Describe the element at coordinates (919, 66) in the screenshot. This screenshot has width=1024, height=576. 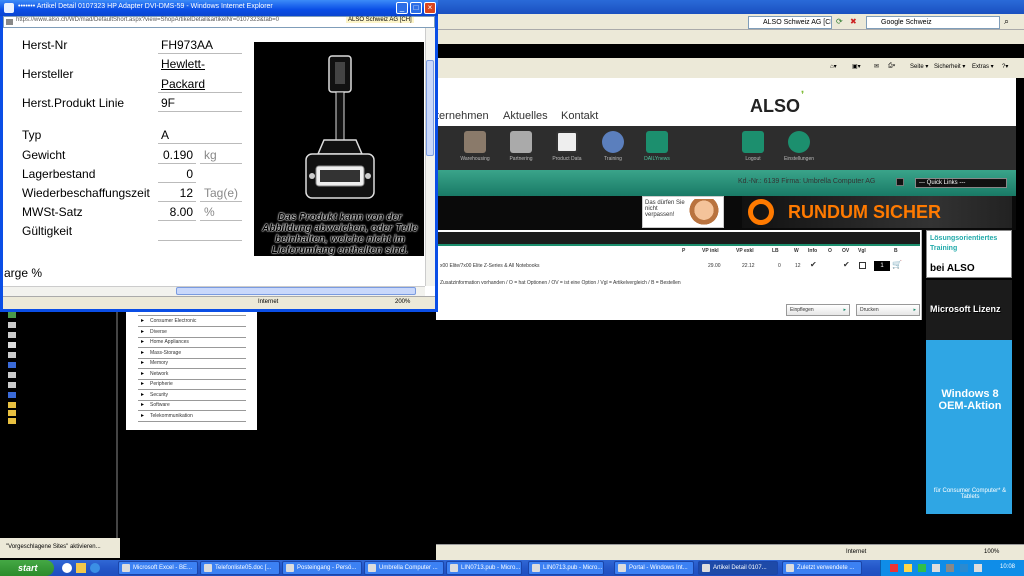
I see `page-menu: Seite ▾` at that location.